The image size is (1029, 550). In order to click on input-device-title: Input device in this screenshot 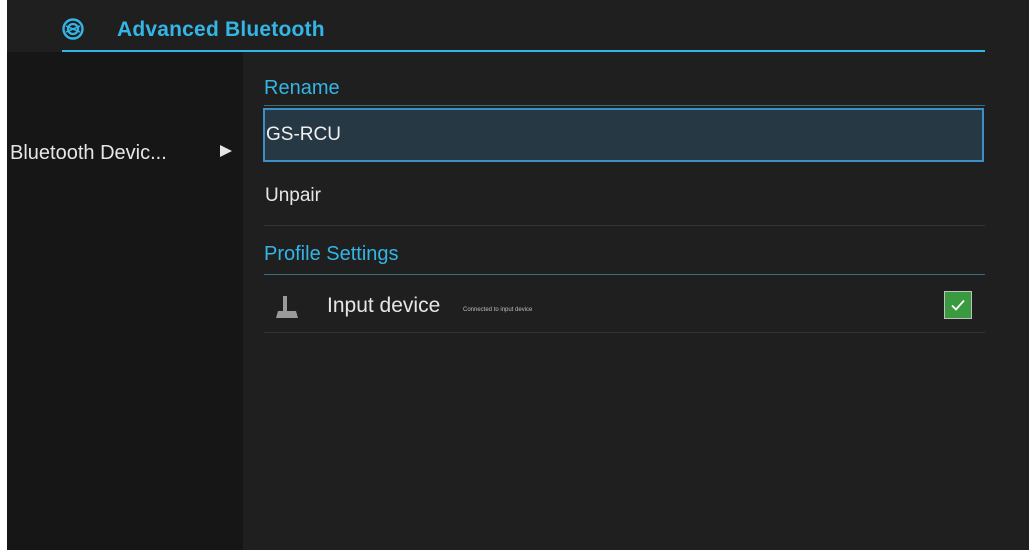, I will do `click(384, 305)`.